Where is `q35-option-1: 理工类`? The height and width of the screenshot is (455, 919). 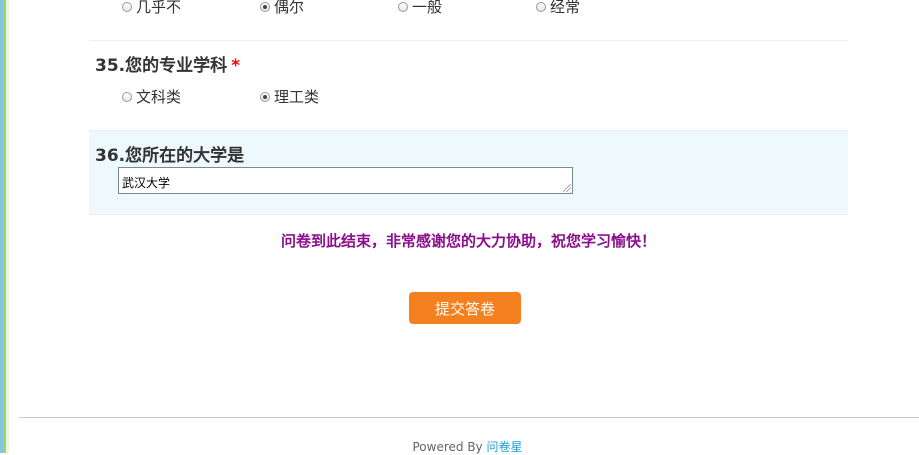
q35-option-1: 理工类 is located at coordinates (289, 96).